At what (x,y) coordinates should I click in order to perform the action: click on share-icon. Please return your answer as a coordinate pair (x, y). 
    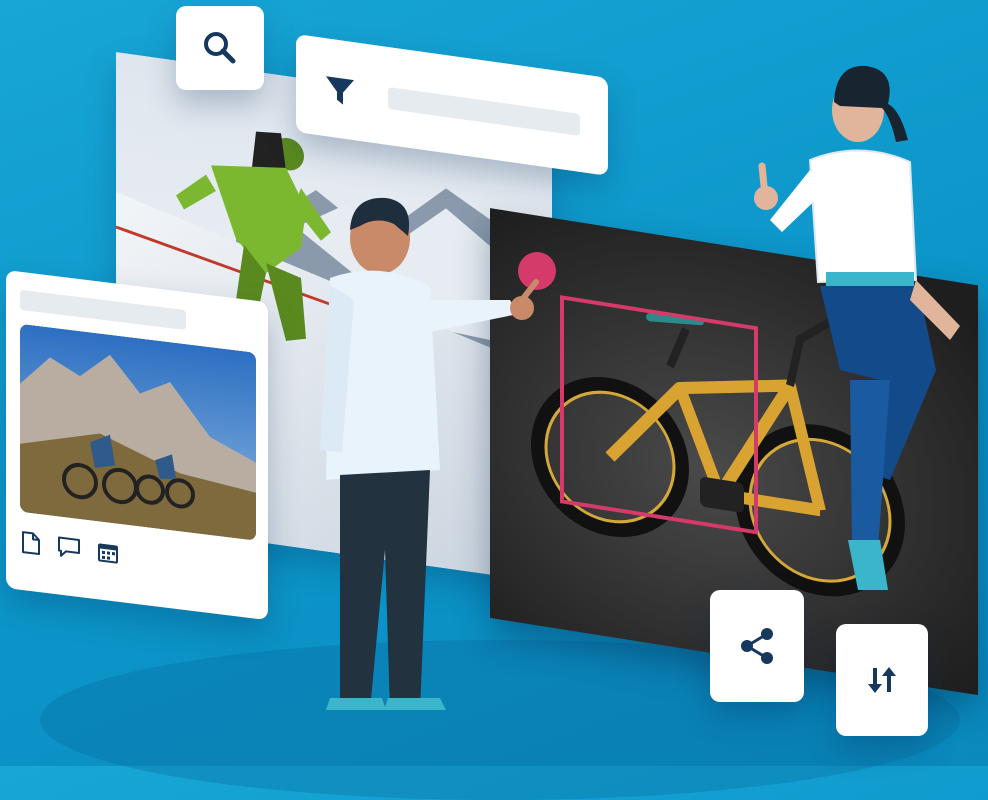
    Looking at the image, I should click on (757, 646).